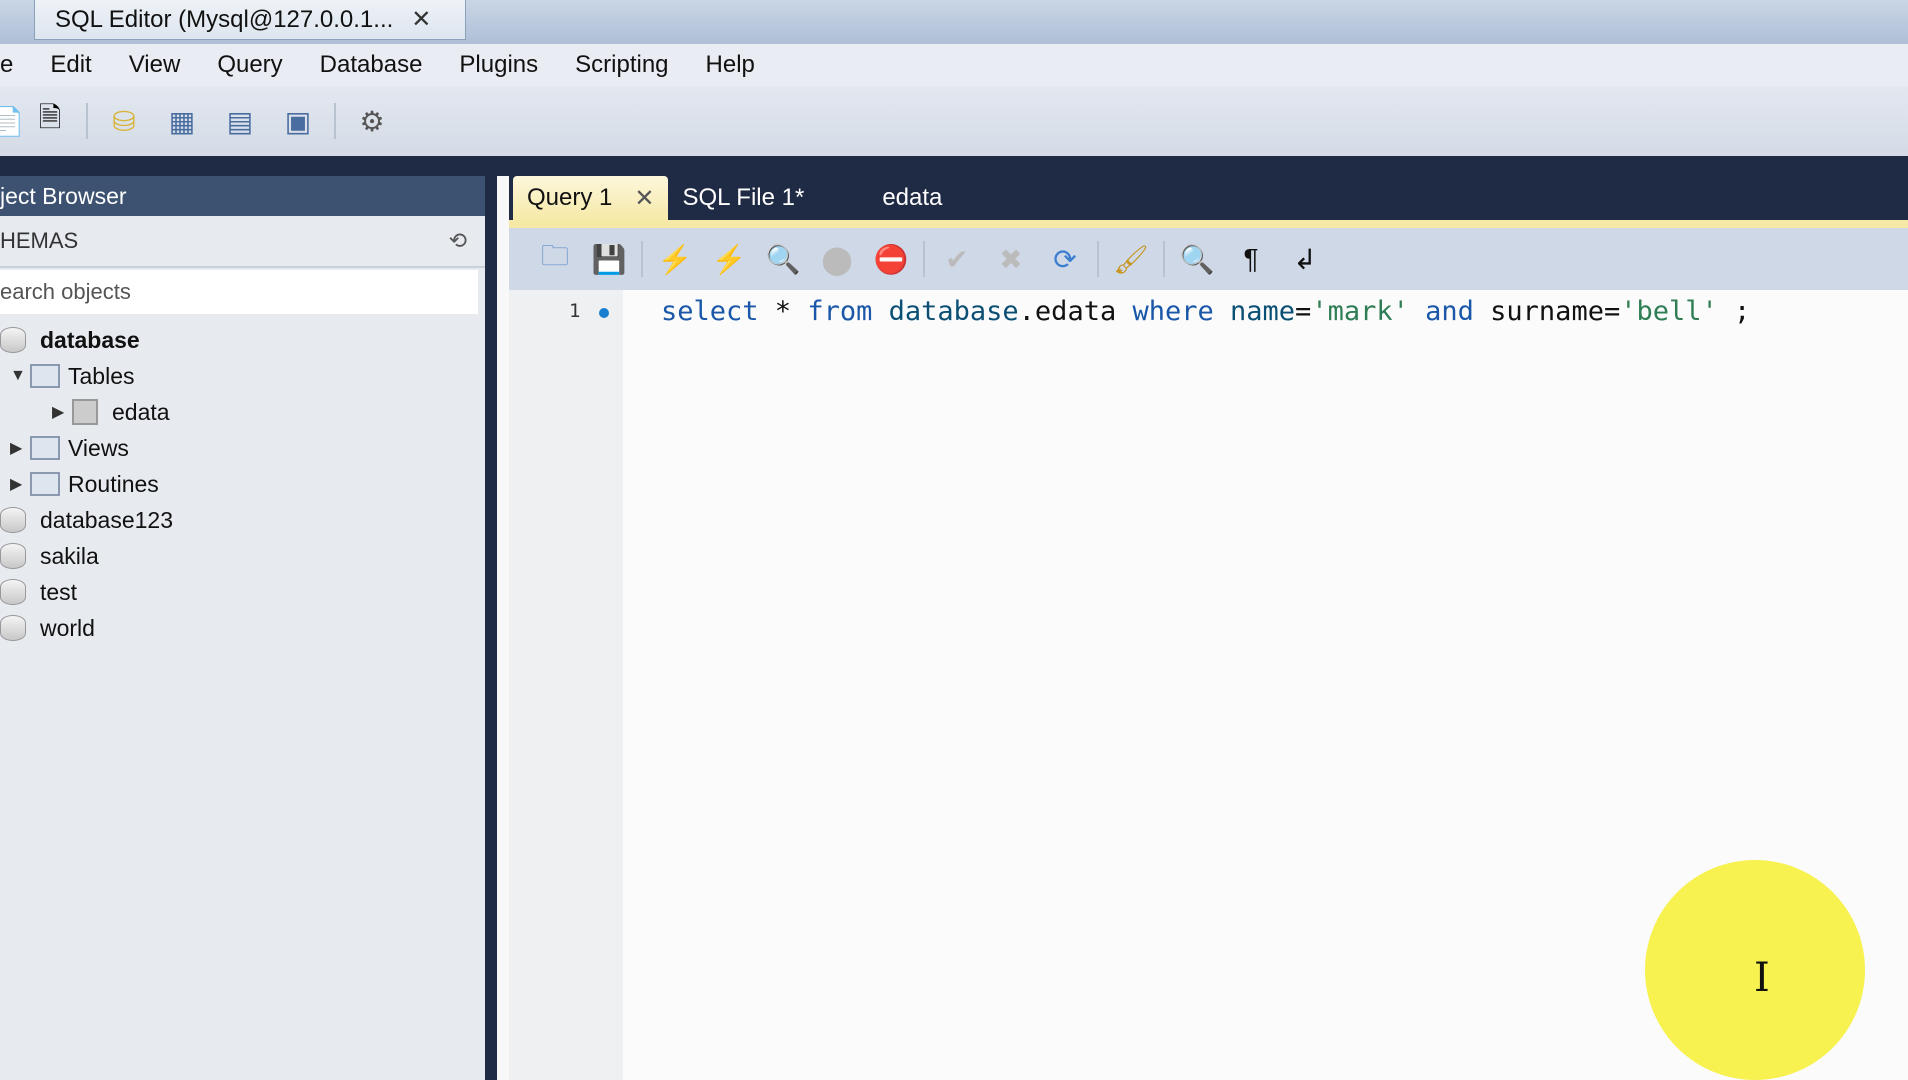 This screenshot has height=1080, width=1908. Describe the element at coordinates (1303, 311) in the screenshot. I see `code-text: =` at that location.